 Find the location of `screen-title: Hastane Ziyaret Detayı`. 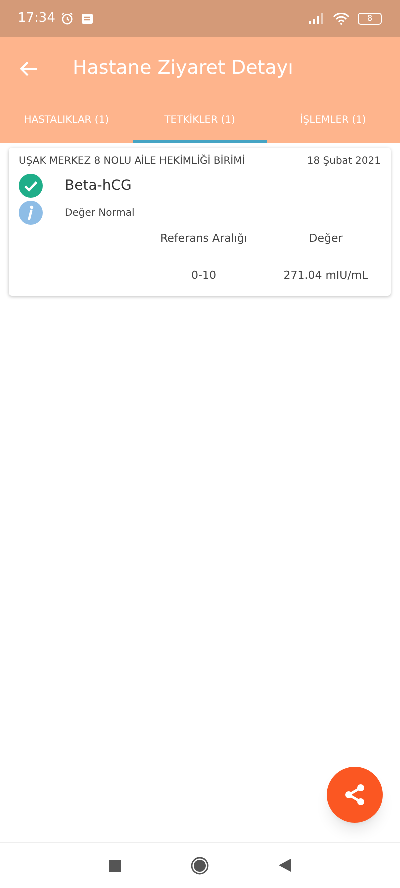

screen-title: Hastane Ziyaret Detayı is located at coordinates (183, 69).